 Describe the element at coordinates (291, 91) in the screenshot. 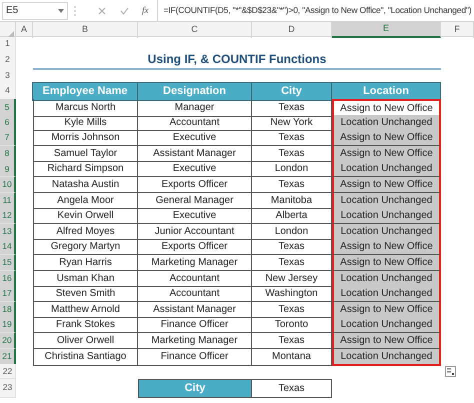

I see `column-heading: City` at that location.